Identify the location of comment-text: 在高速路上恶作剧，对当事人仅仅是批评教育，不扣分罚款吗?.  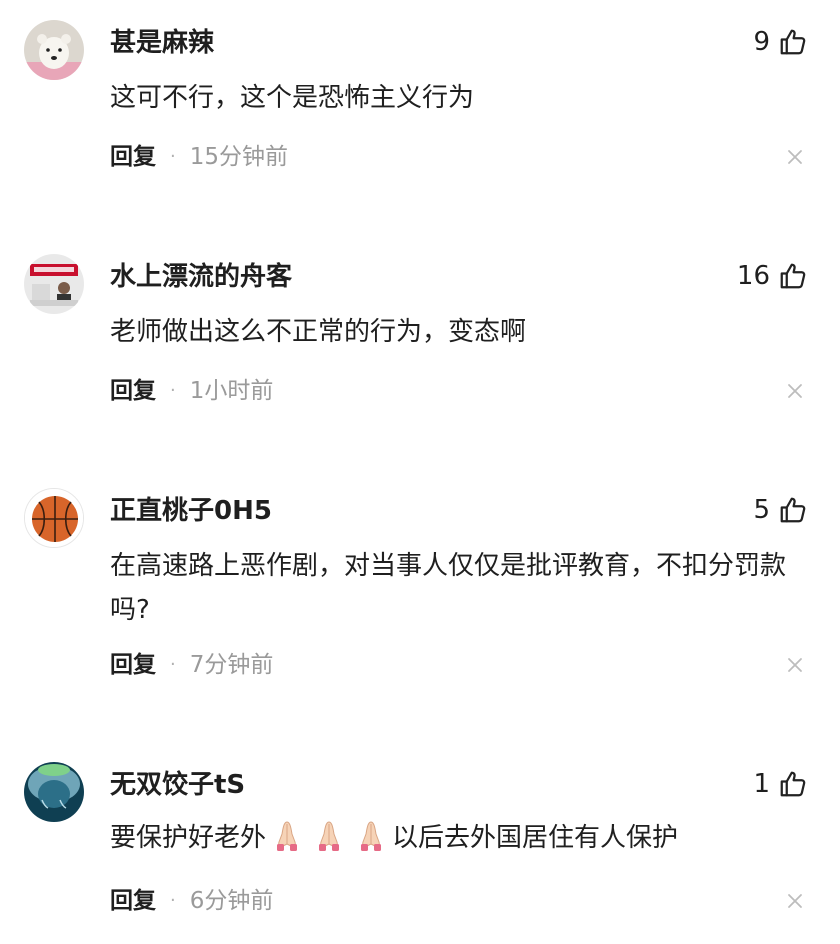
(448, 588).